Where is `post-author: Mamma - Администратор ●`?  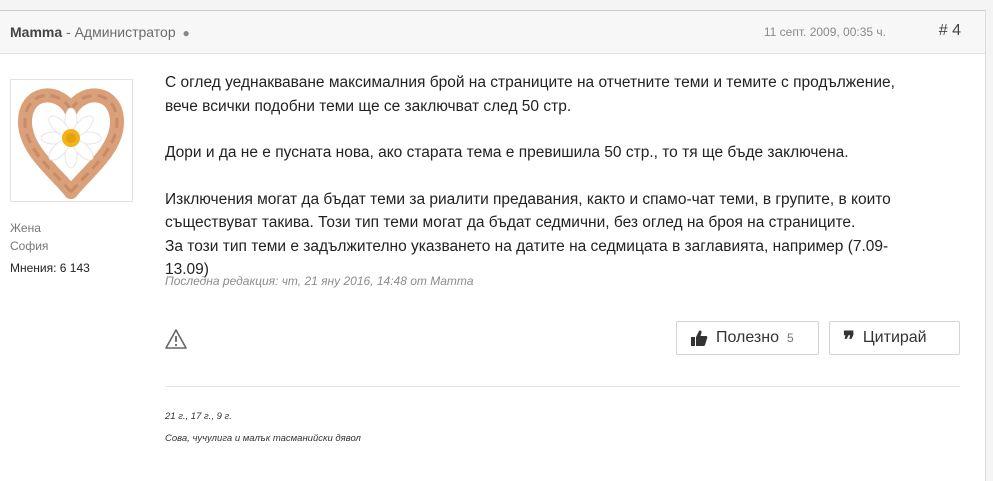 post-author: Mamma - Администратор ● is located at coordinates (100, 32).